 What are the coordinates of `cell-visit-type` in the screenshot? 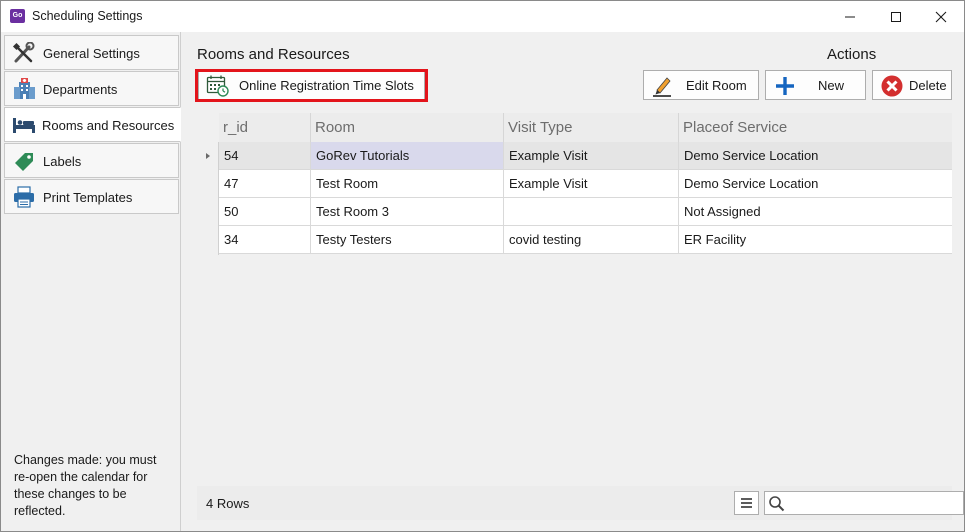 It's located at (591, 211).